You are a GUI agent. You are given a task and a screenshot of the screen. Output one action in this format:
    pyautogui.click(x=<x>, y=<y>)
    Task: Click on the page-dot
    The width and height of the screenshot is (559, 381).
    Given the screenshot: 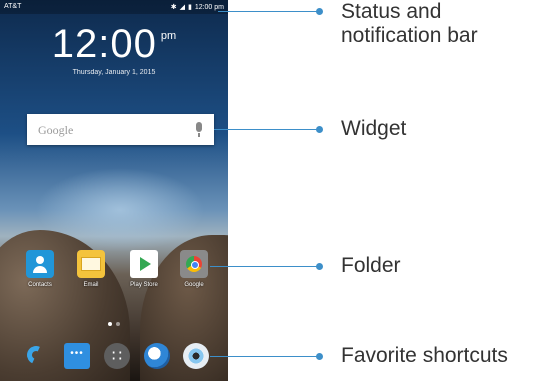 What is the action you would take?
    pyautogui.click(x=118, y=324)
    